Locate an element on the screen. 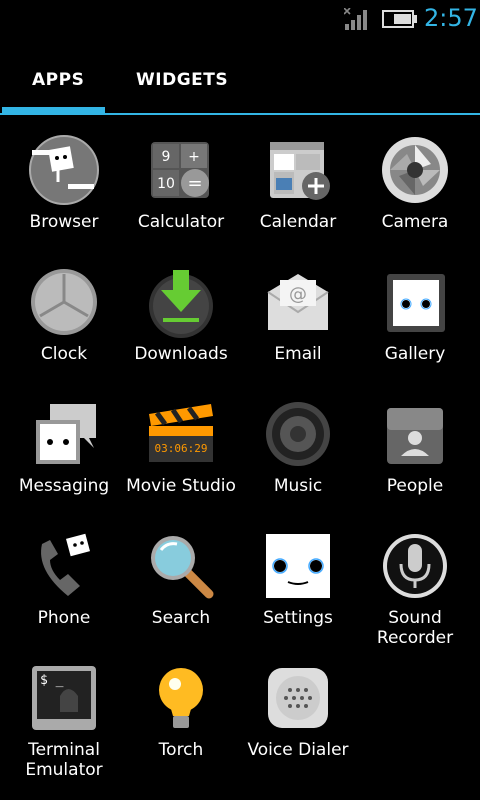 The width and height of the screenshot is (480, 800). search-icon is located at coordinates (181, 566).